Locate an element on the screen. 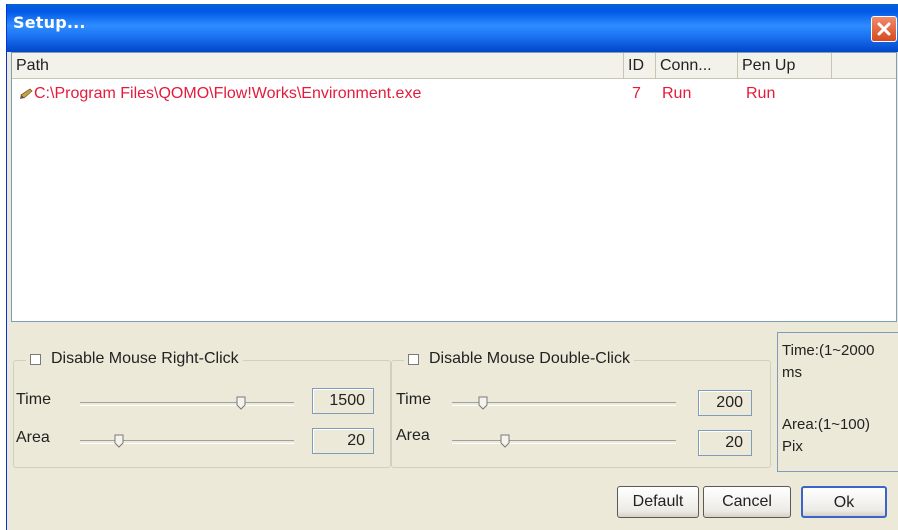 The width and height of the screenshot is (898, 530). range-info: Time:(1~2000 ms Area:(1~100) Pix is located at coordinates (837, 402).